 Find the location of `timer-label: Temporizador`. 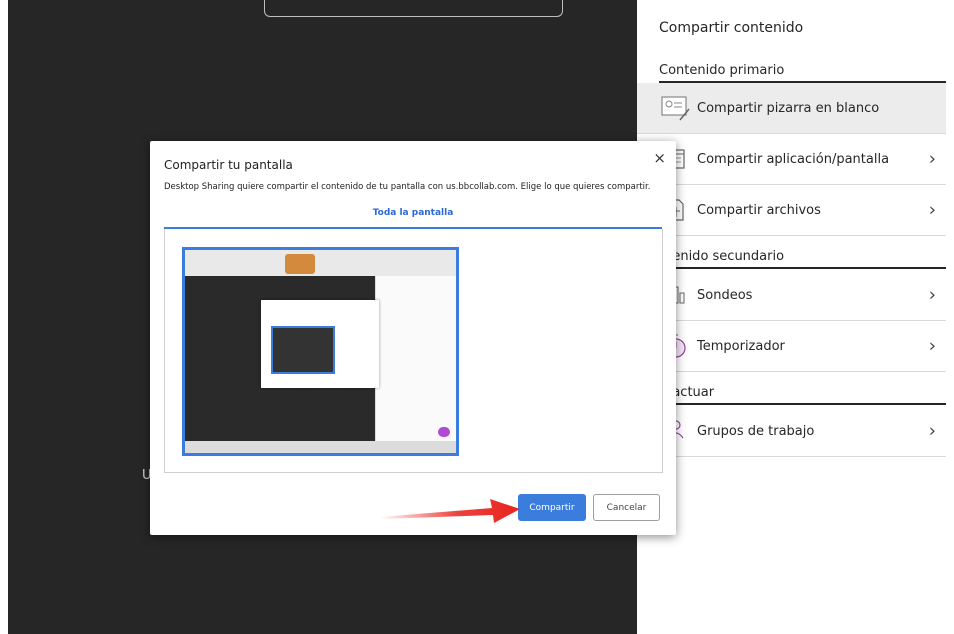

timer-label: Temporizador is located at coordinates (741, 346).